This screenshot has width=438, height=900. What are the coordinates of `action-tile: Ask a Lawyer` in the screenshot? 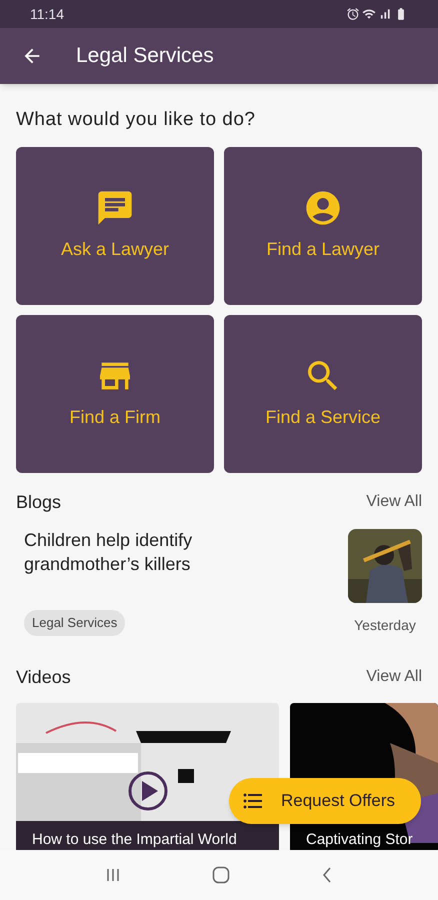 It's located at (115, 225).